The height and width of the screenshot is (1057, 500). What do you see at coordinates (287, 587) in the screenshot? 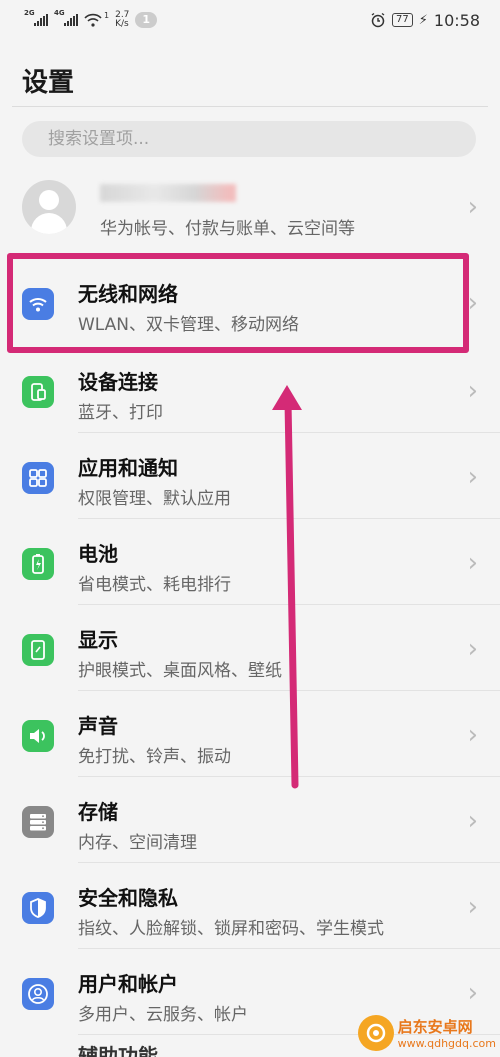
I see `annotation-arrow` at bounding box center [287, 587].